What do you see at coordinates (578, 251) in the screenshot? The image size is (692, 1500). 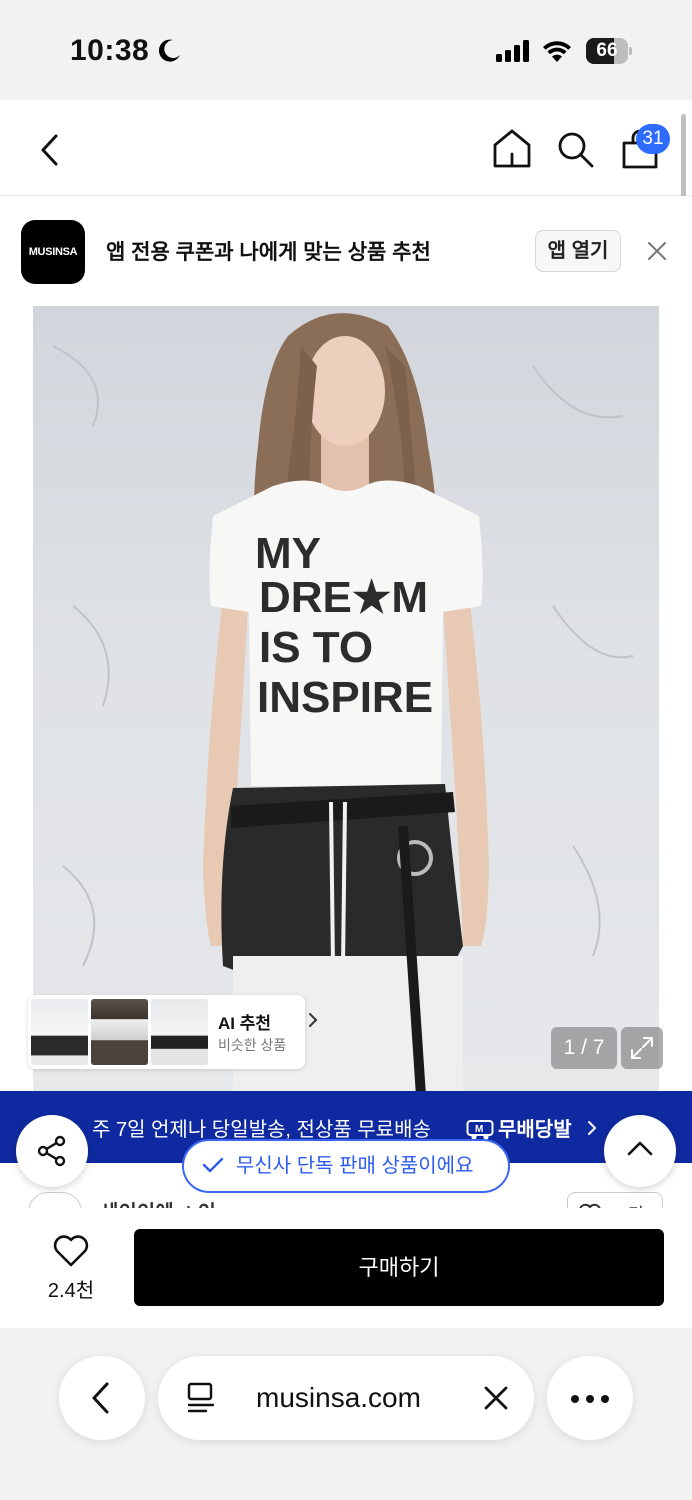 I see `open-app-button: 앱 열기` at bounding box center [578, 251].